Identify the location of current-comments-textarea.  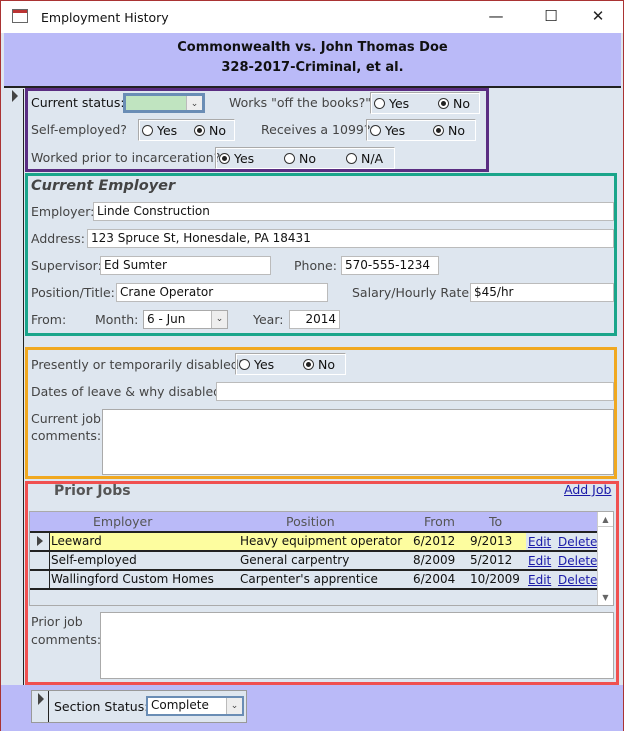
(358, 442).